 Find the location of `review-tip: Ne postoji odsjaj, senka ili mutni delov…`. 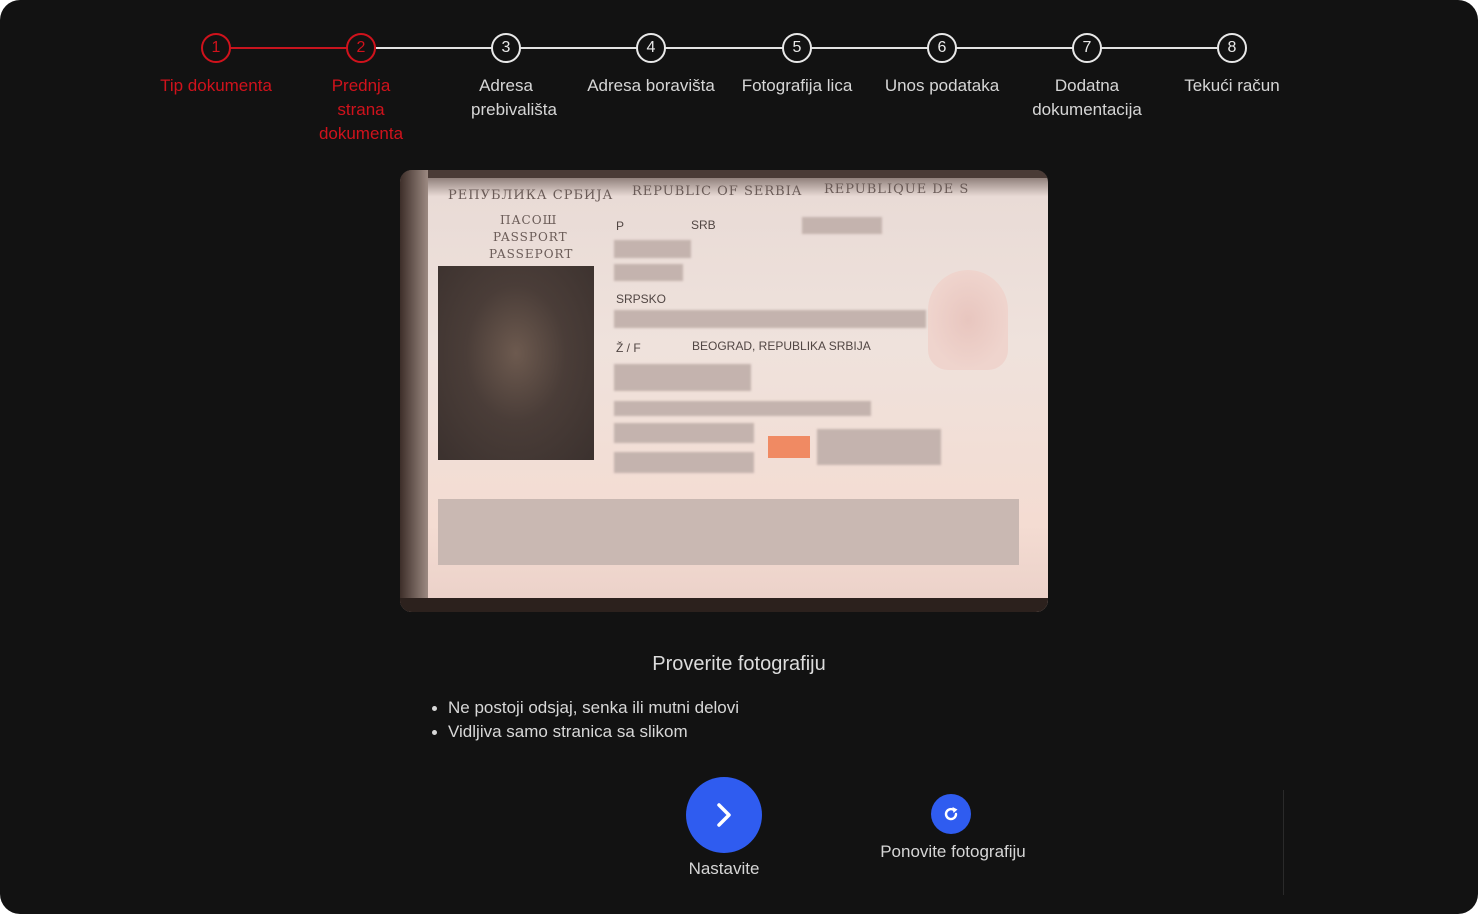

review-tip: Ne postoji odsjaj, senka ili mutni delov… is located at coordinates (584, 708).